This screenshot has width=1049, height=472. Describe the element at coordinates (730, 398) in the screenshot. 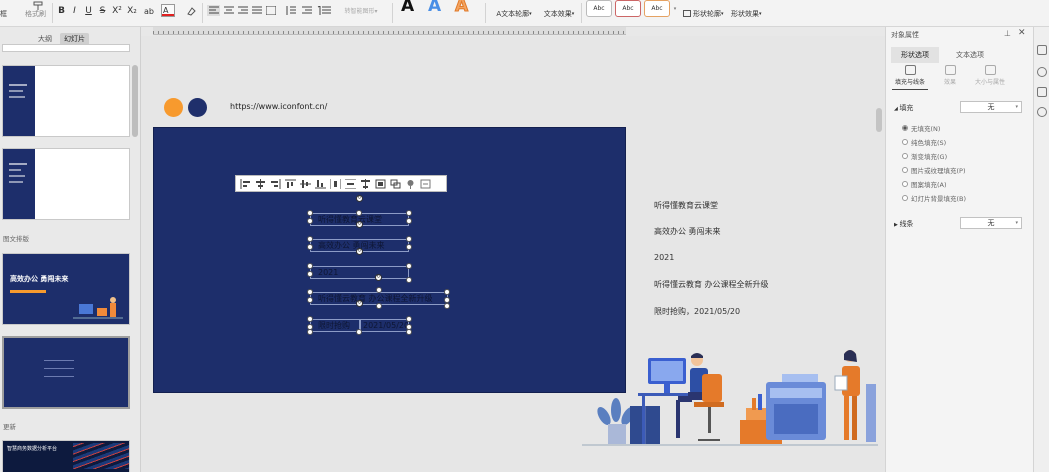

I see `office-illustration` at that location.